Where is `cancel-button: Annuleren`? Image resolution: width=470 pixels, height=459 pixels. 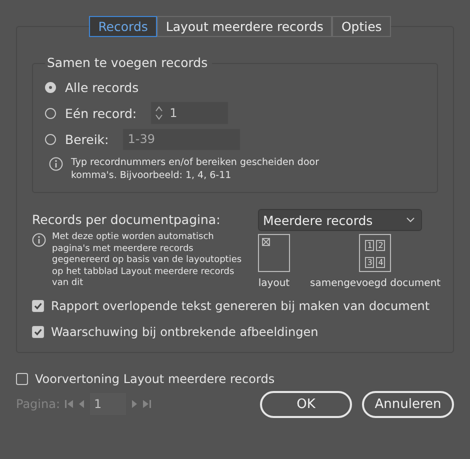
cancel-button: Annuleren is located at coordinates (408, 404).